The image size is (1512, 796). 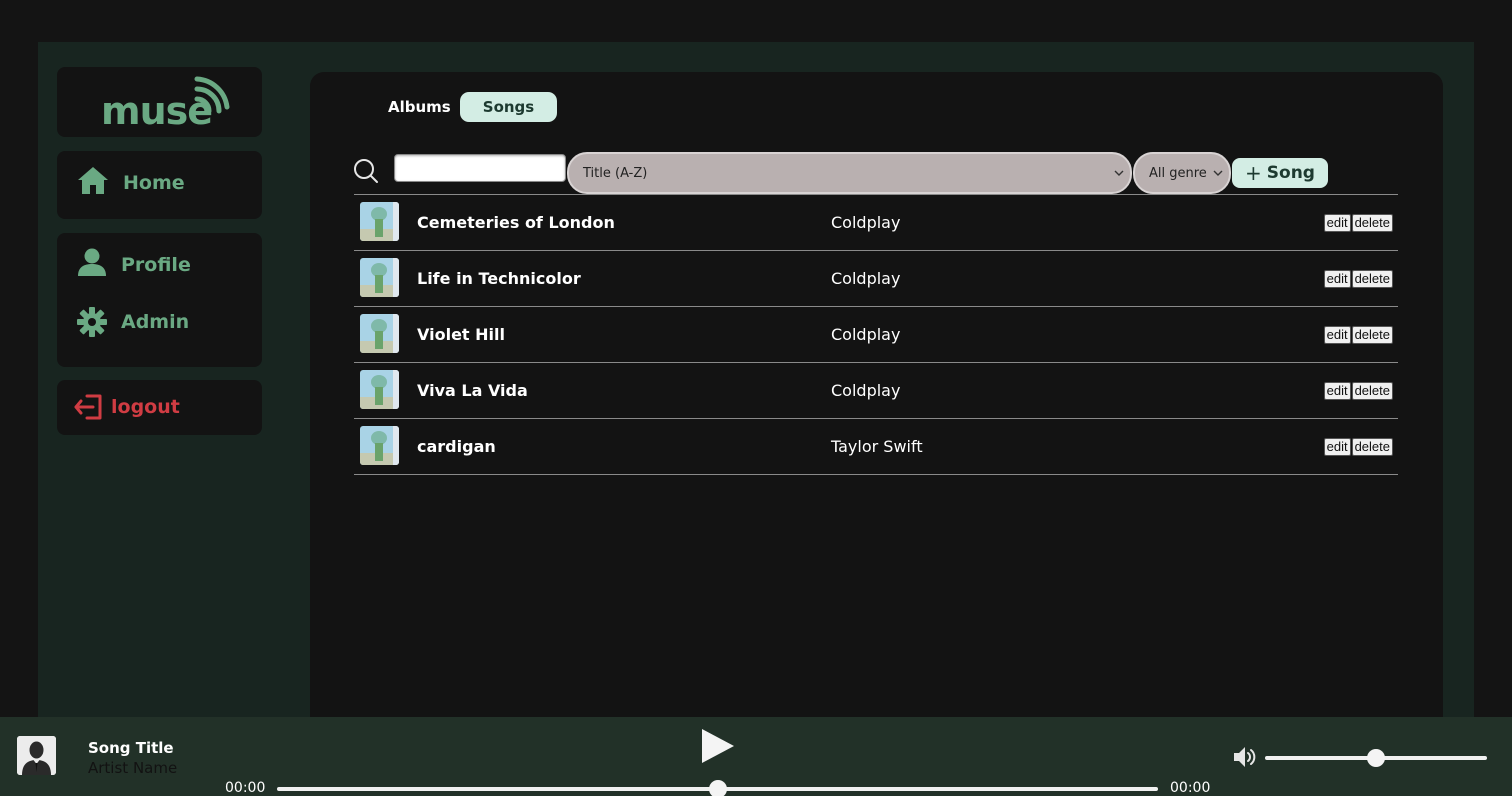 What do you see at coordinates (1178, 173) in the screenshot?
I see `genre-select-value: All genre` at bounding box center [1178, 173].